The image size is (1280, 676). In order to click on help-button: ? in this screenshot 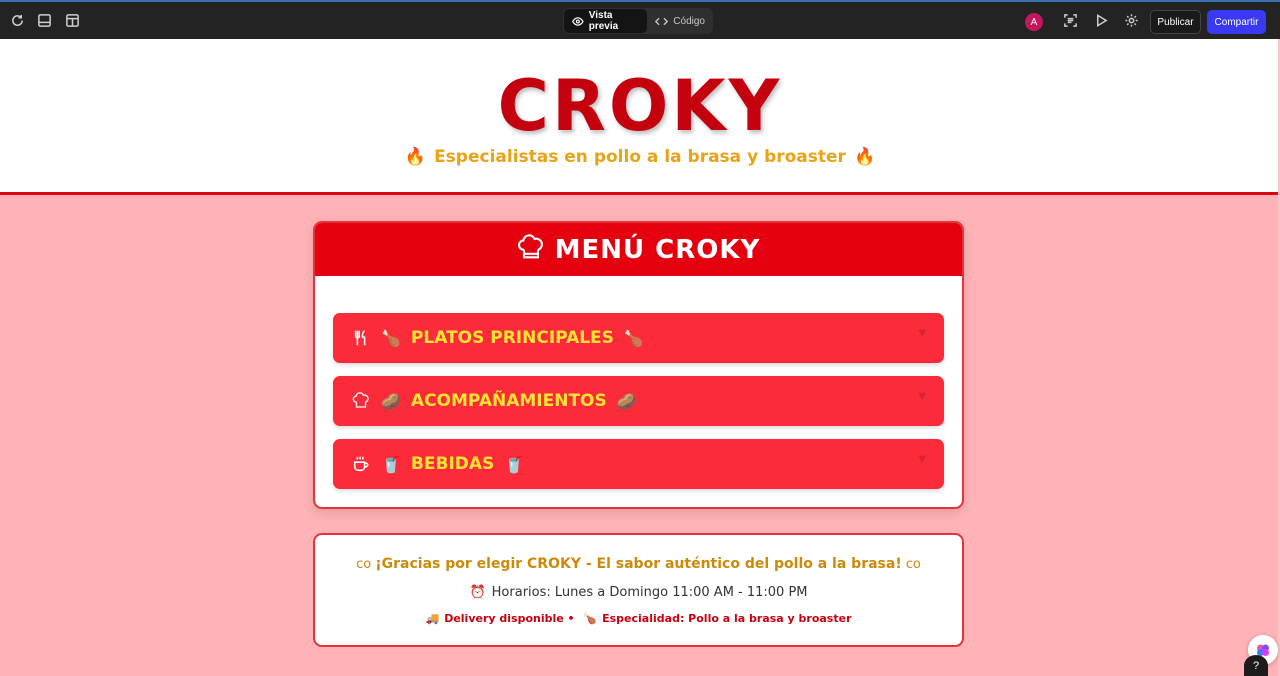, I will do `click(1256, 665)`.